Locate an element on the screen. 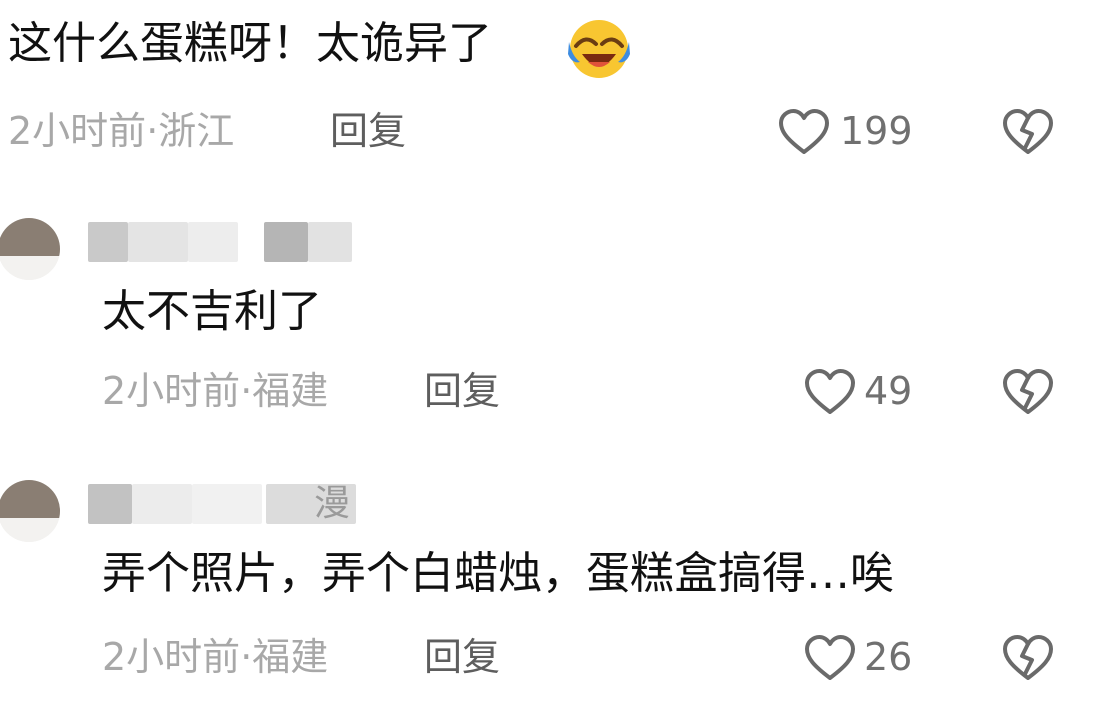  username-visible: 漫 is located at coordinates (332, 503).